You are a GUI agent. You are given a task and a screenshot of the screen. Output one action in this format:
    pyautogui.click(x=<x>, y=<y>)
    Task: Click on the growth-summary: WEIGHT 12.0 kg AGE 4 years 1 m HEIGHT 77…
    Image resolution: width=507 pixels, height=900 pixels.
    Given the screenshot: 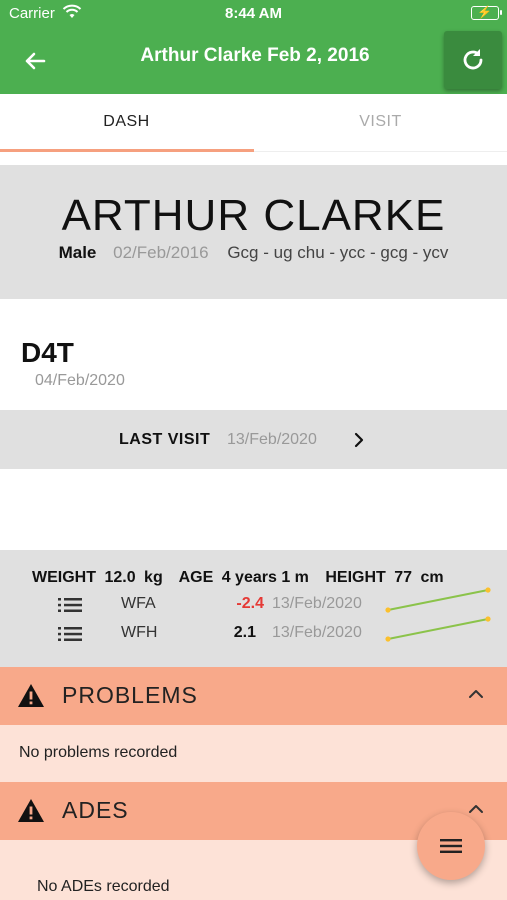 What is the action you would take?
    pyautogui.click(x=240, y=578)
    